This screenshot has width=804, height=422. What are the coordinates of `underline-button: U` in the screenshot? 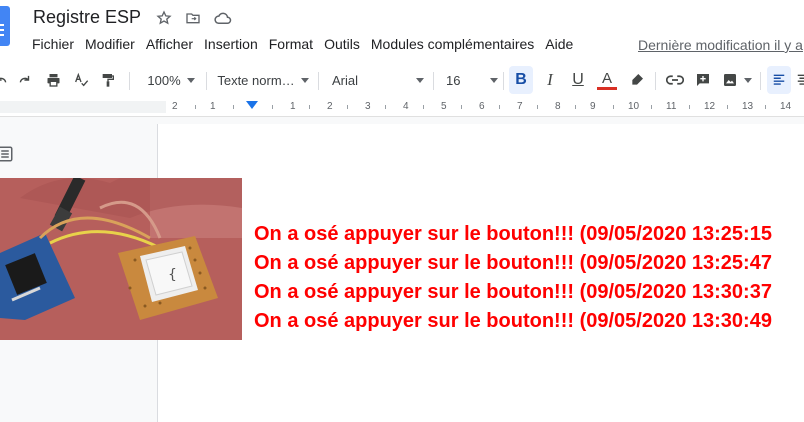 It's located at (578, 80).